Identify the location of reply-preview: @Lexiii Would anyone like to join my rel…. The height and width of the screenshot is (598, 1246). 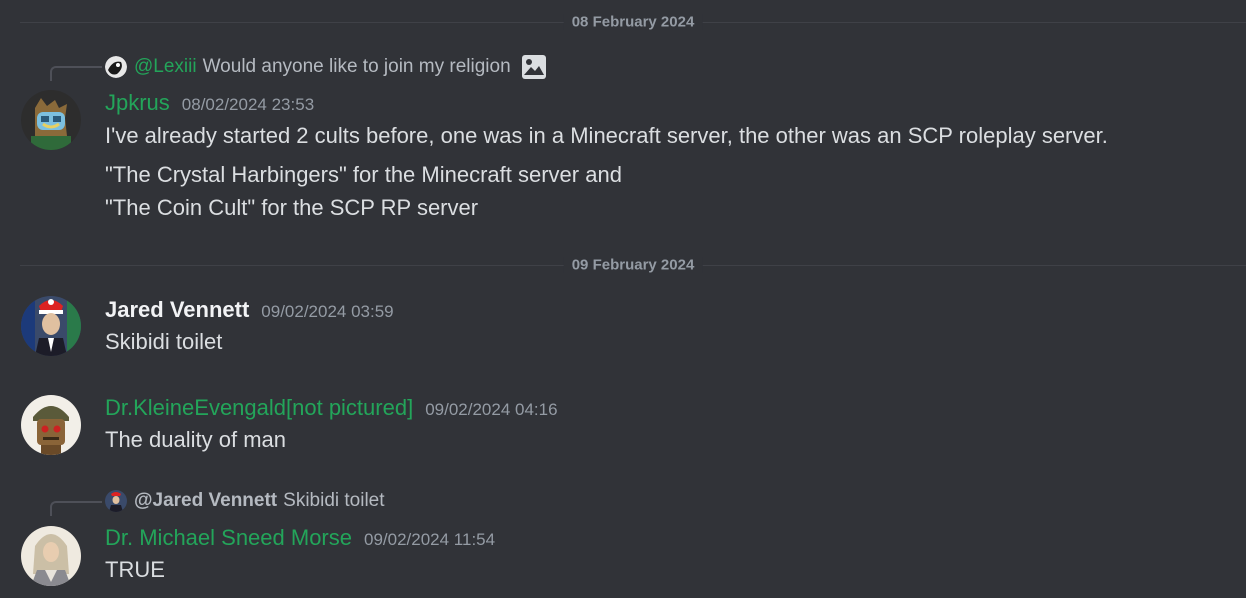
(326, 67).